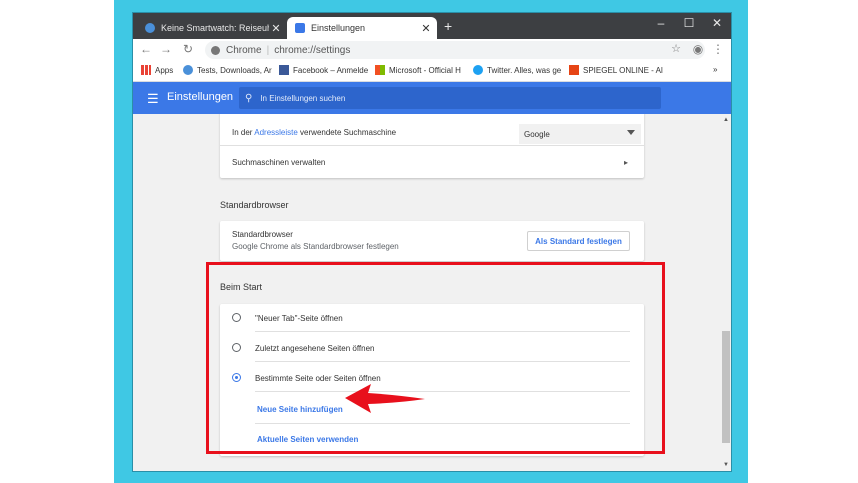  Describe the element at coordinates (726, 292) in the screenshot. I see `scrollbar: ▲ ▼` at that location.